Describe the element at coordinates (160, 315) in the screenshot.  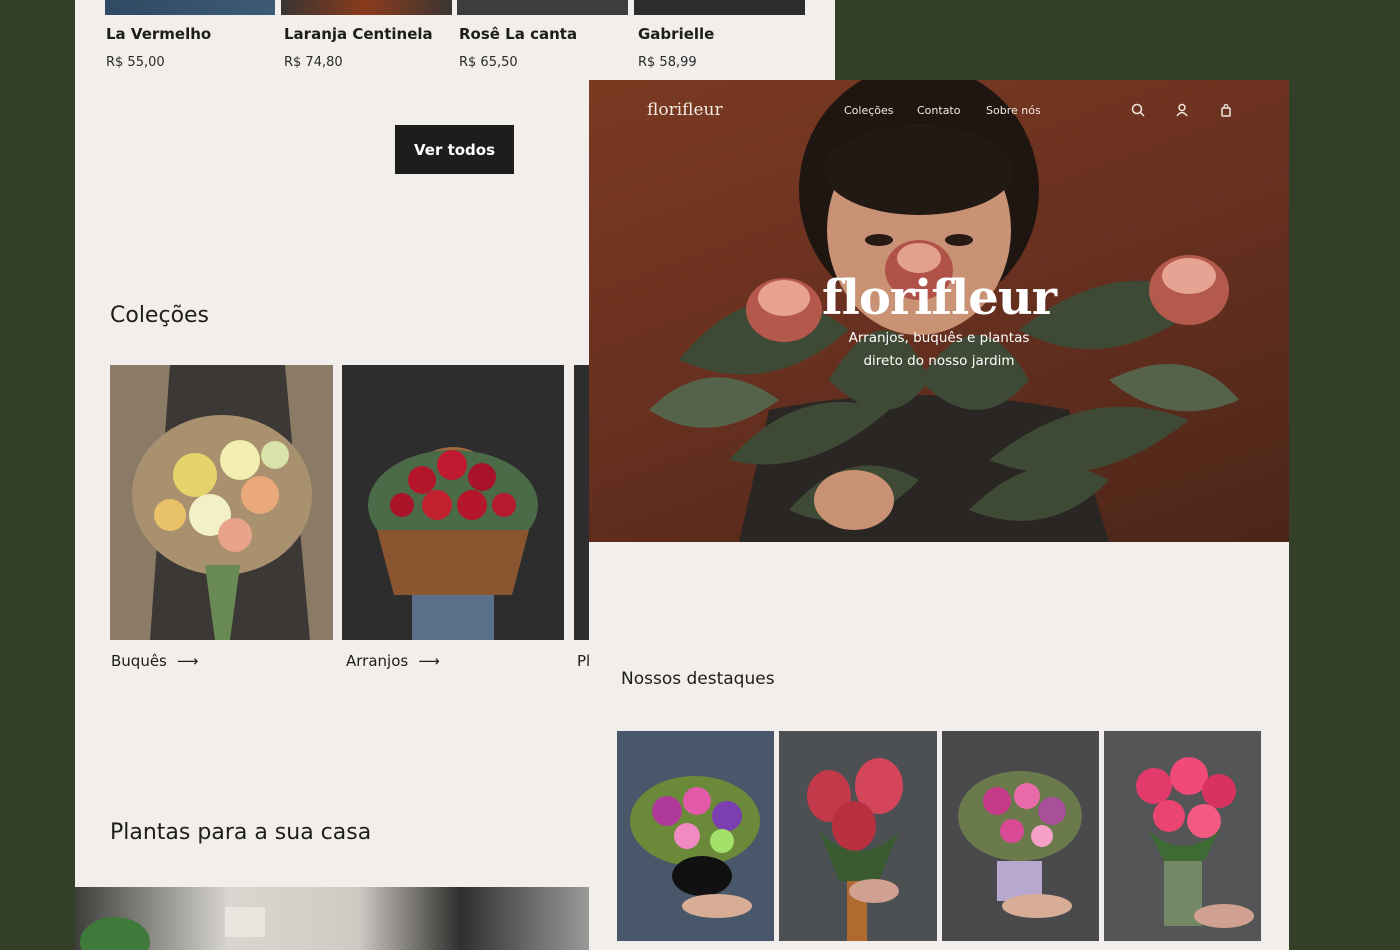
I see `colecoes-heading: Coleções` at that location.